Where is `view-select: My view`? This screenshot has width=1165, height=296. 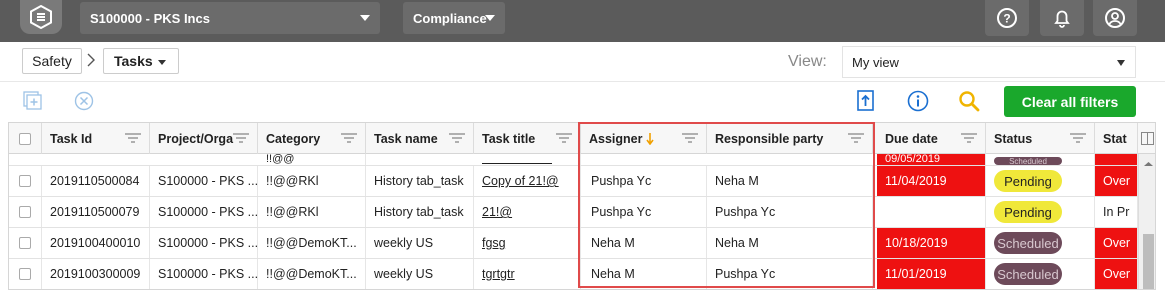 view-select: My view is located at coordinates (989, 62).